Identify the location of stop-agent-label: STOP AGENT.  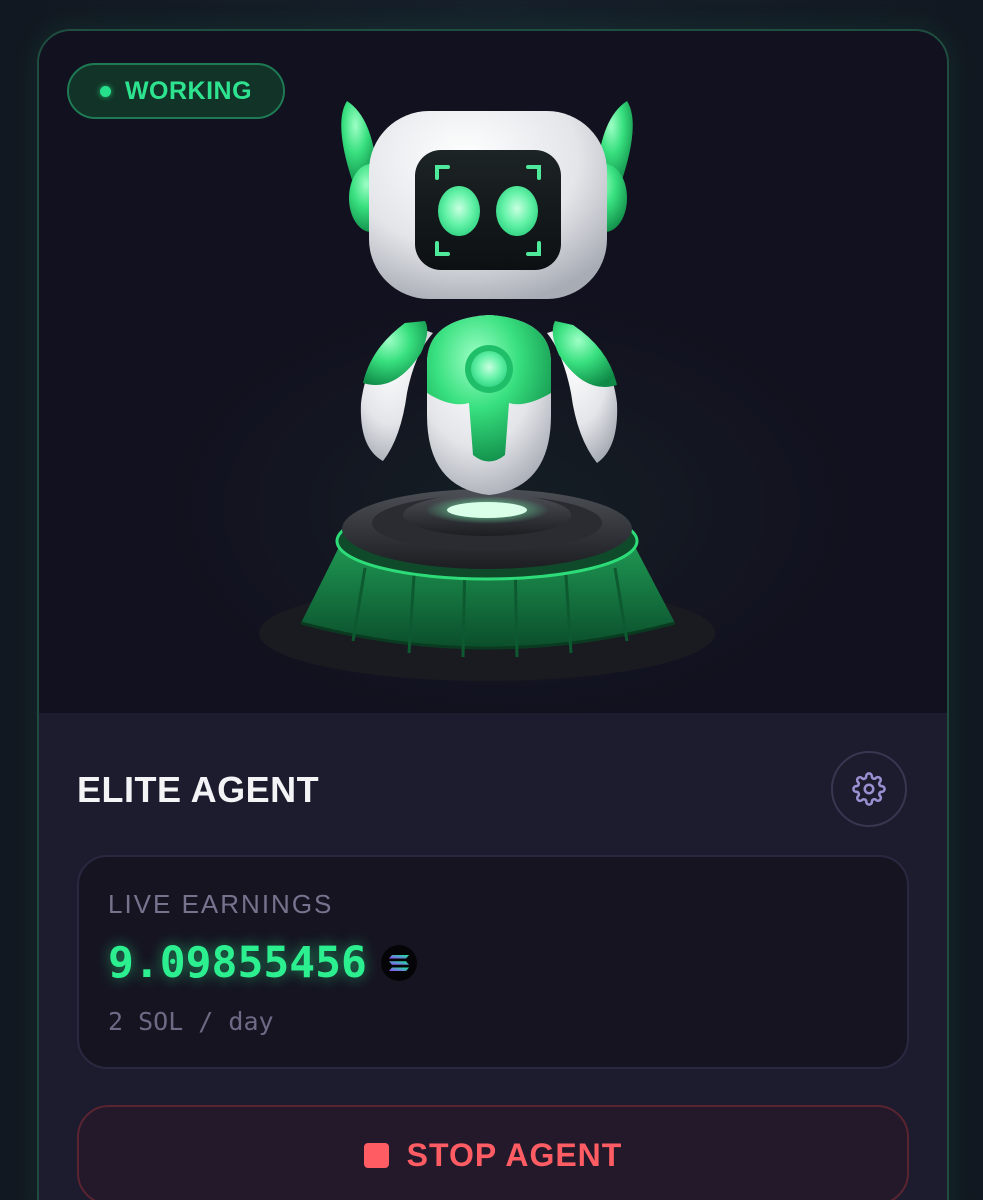
(514, 1154).